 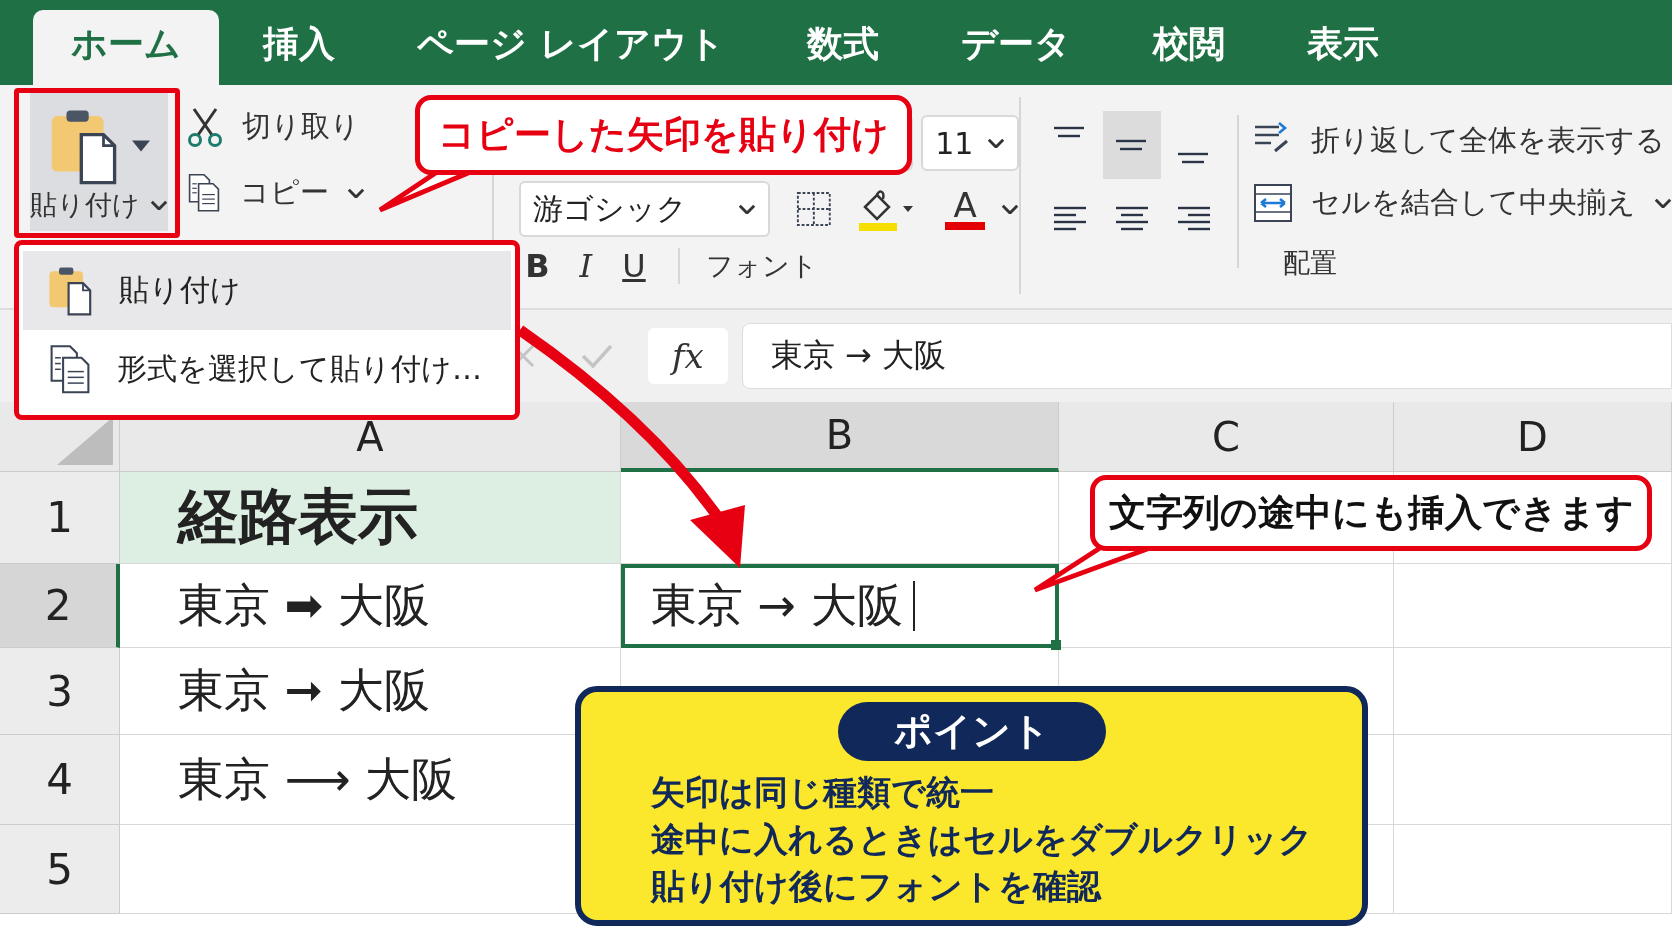 What do you see at coordinates (840, 606) in the screenshot?
I see `table-cell: 東京 → 大阪` at bounding box center [840, 606].